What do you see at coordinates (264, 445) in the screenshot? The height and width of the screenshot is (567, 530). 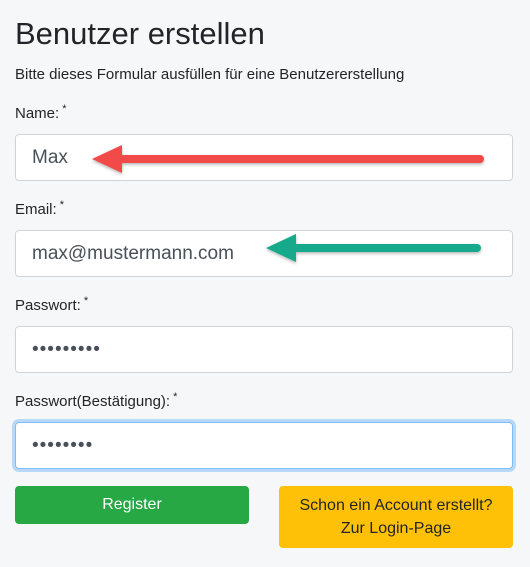 I see `password-confirm-input` at bounding box center [264, 445].